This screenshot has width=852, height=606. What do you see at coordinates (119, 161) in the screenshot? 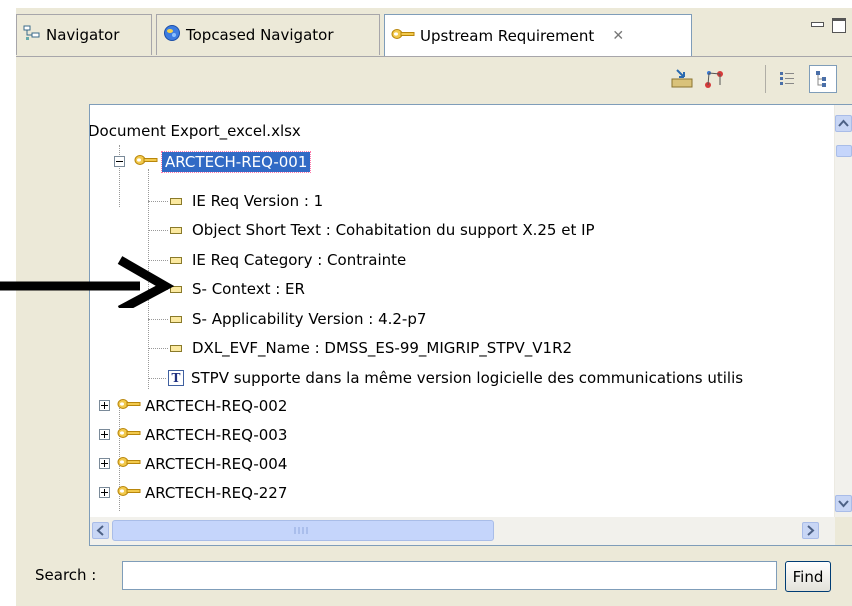
I see `collapse-toggle` at bounding box center [119, 161].